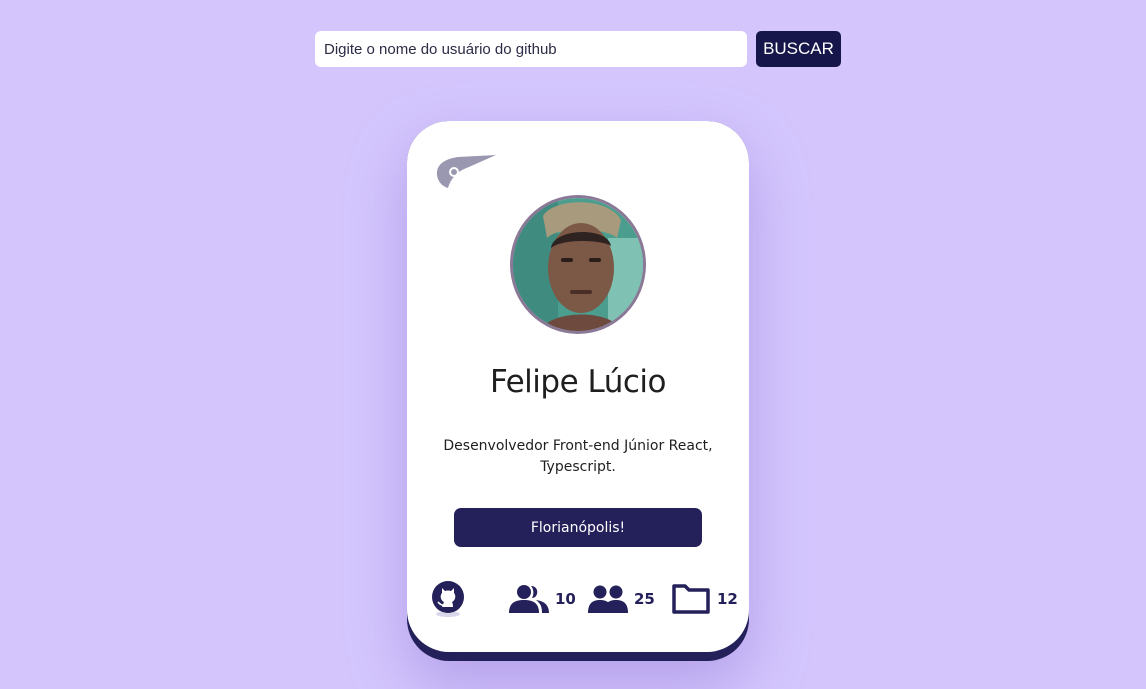  What do you see at coordinates (466, 171) in the screenshot?
I see `brand-logo-icon` at bounding box center [466, 171].